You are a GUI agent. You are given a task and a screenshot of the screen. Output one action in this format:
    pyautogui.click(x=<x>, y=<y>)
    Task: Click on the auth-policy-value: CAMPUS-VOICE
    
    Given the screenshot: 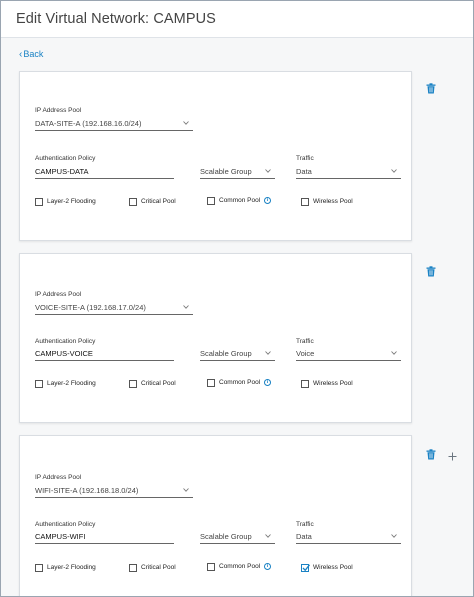 What is the action you would take?
    pyautogui.click(x=64, y=353)
    